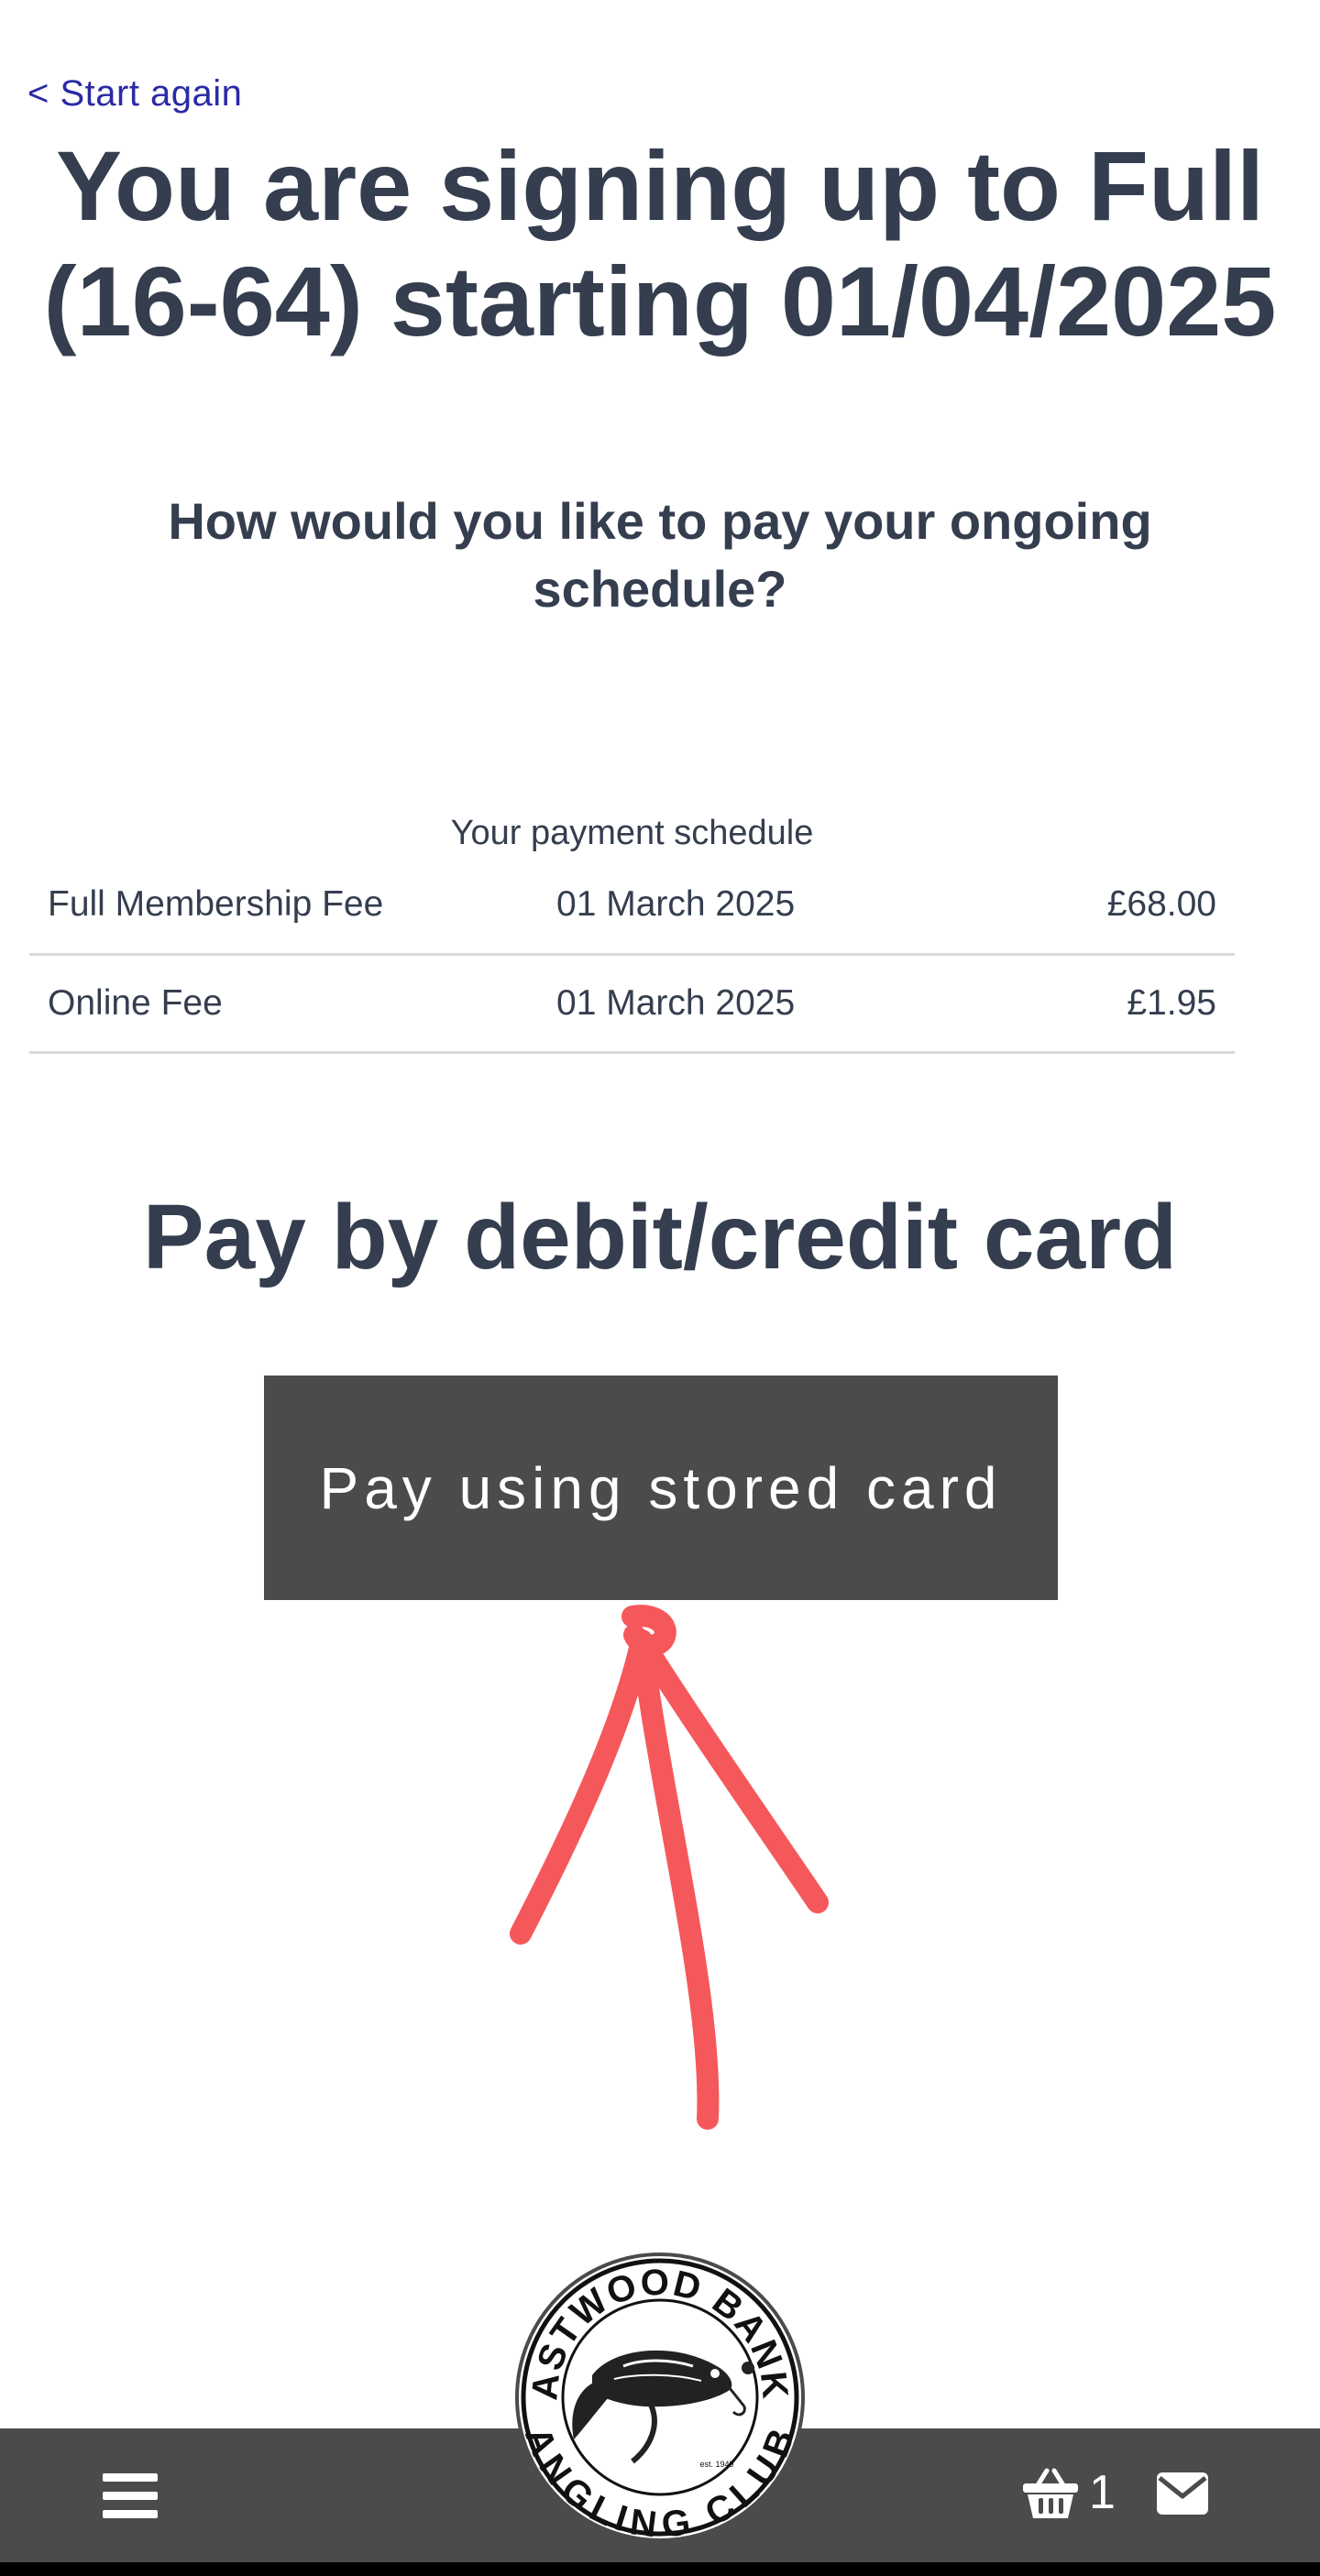 The height and width of the screenshot is (2576, 1320). I want to click on table-row: Online Fee 01 March 2025 £1.95, so click(632, 1004).